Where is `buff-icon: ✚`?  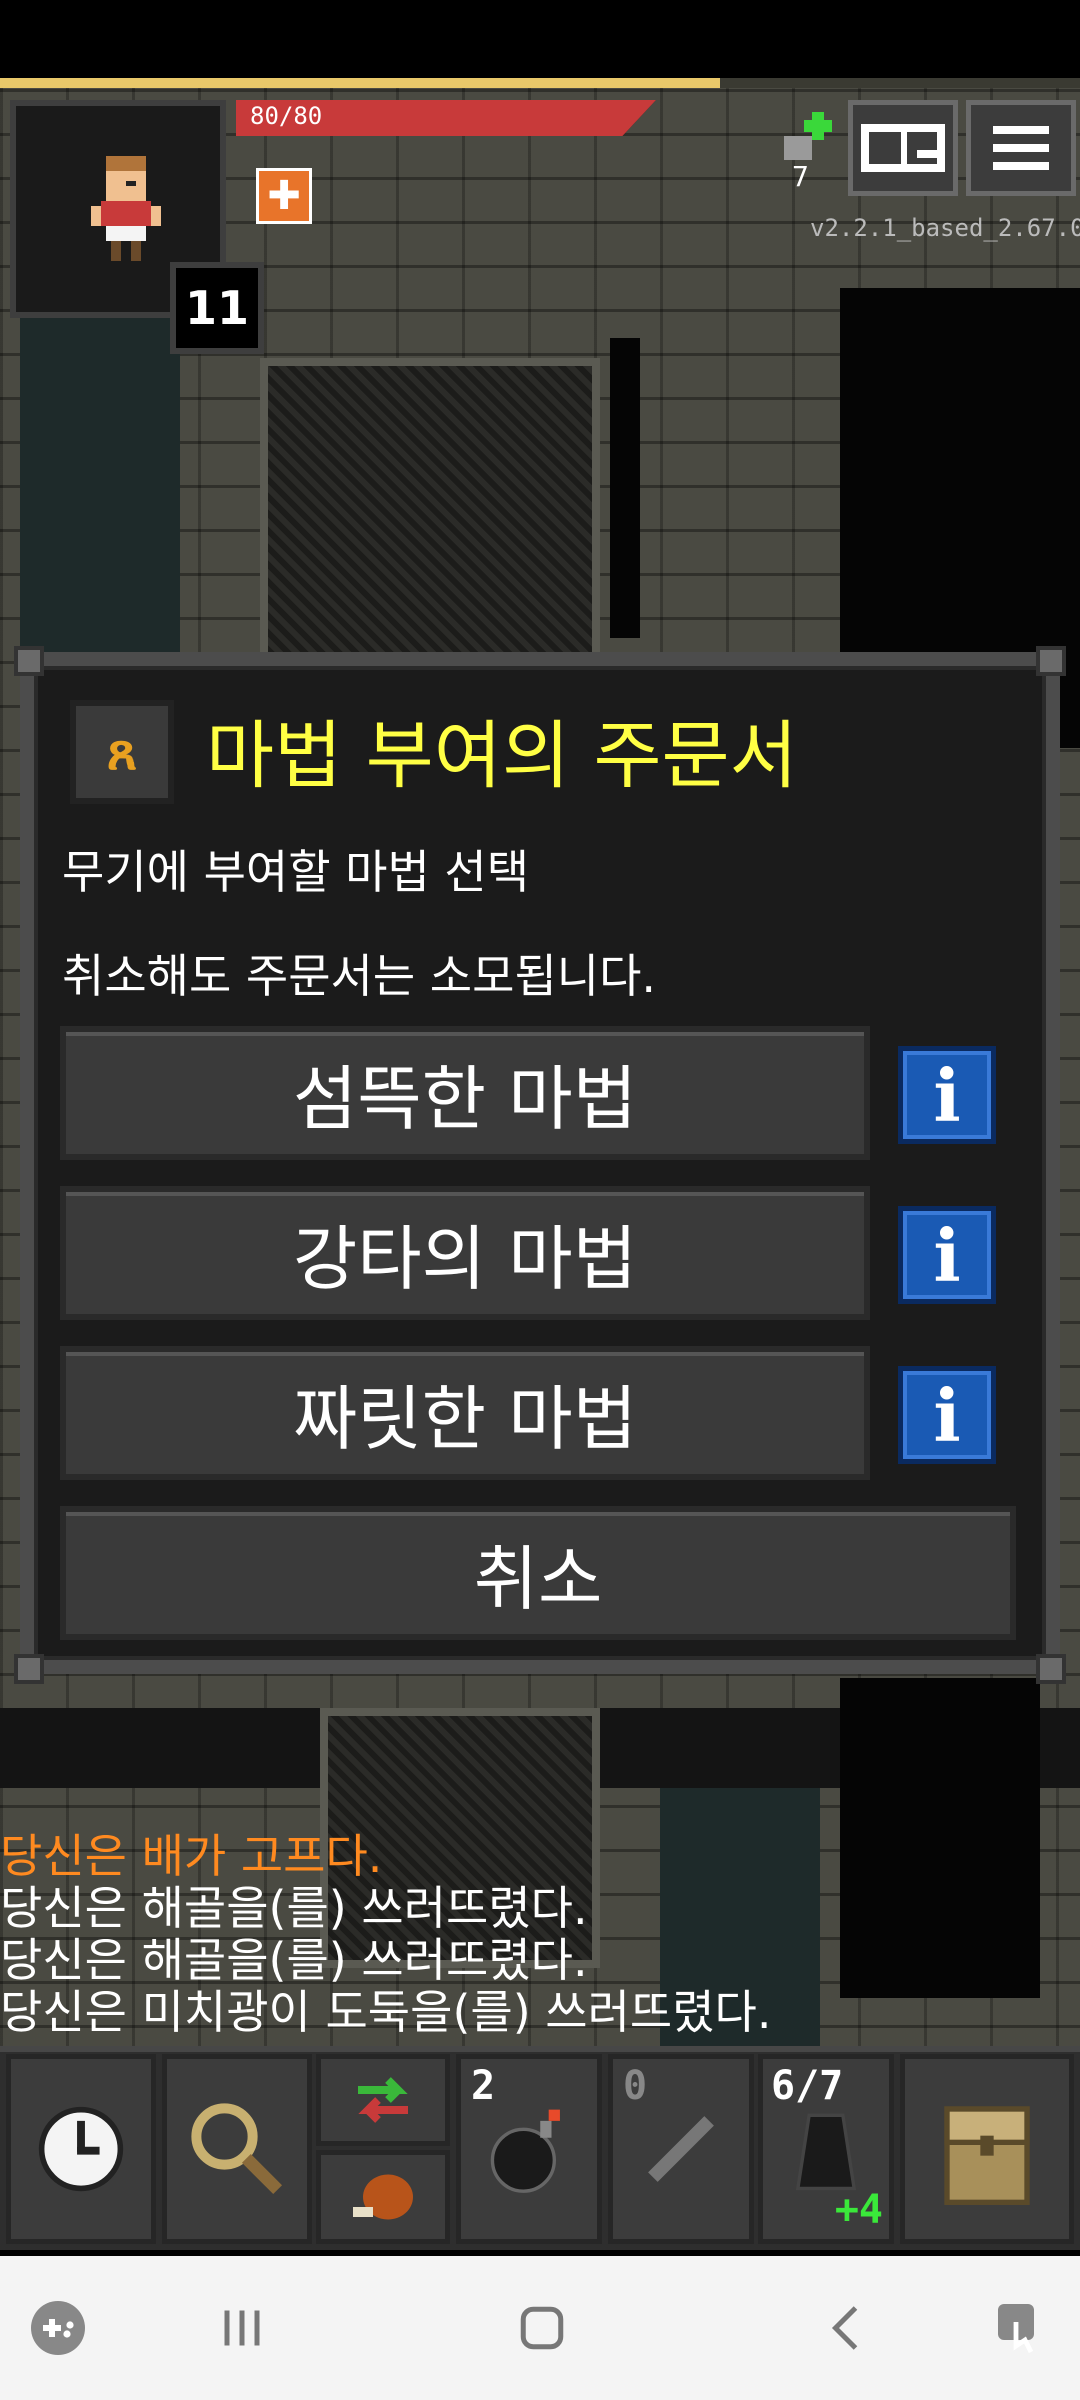
buff-icon: ✚ is located at coordinates (284, 196).